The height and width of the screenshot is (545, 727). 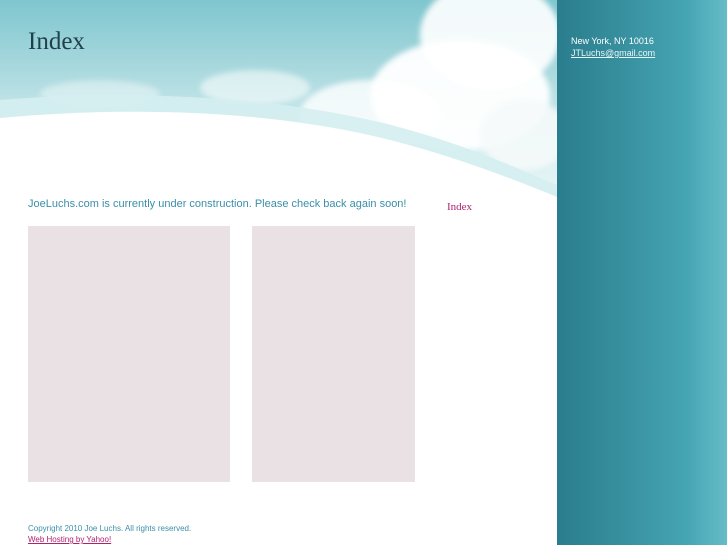 What do you see at coordinates (129, 354) in the screenshot?
I see `content-placeholder-left` at bounding box center [129, 354].